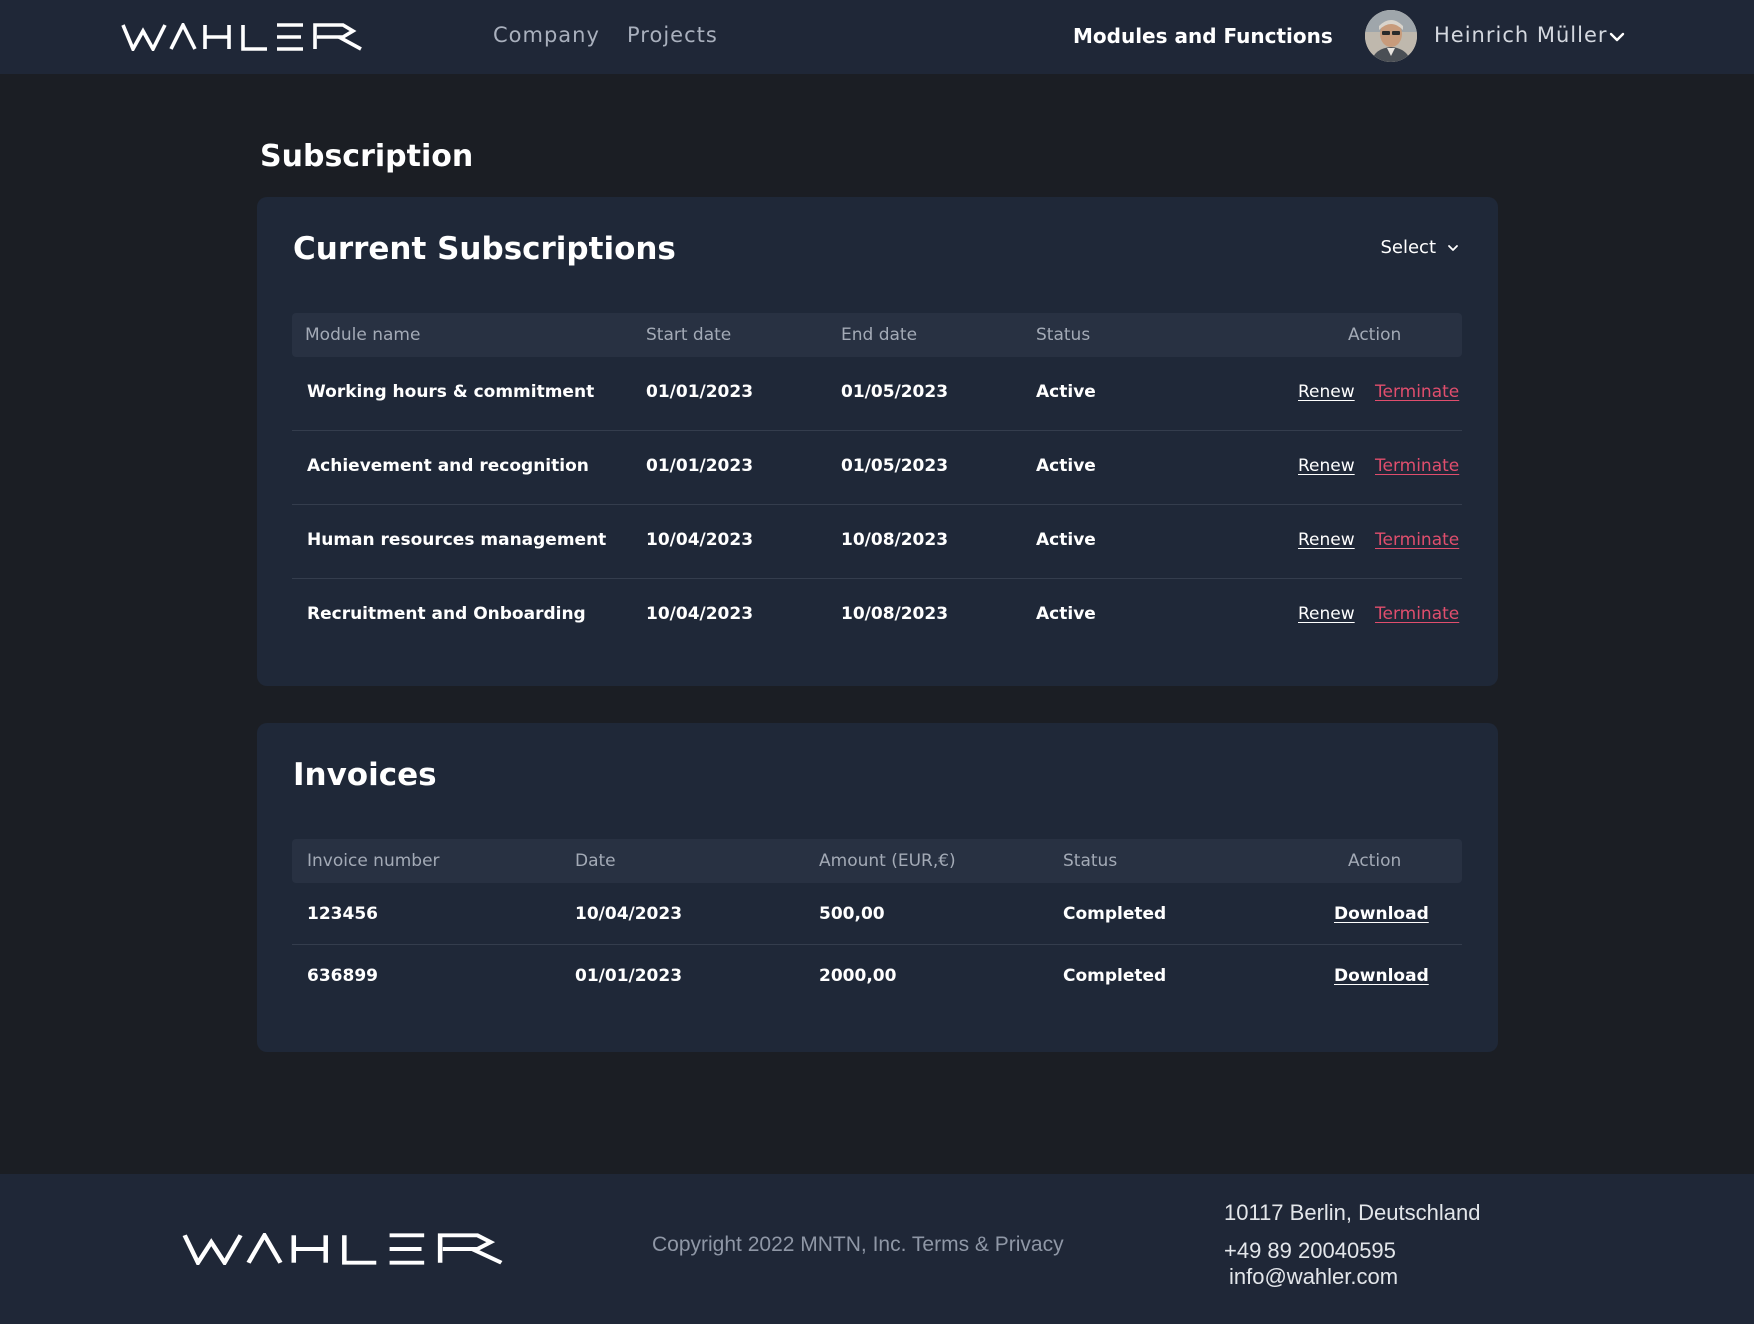  I want to click on invoice-number: 123456, so click(342, 914).